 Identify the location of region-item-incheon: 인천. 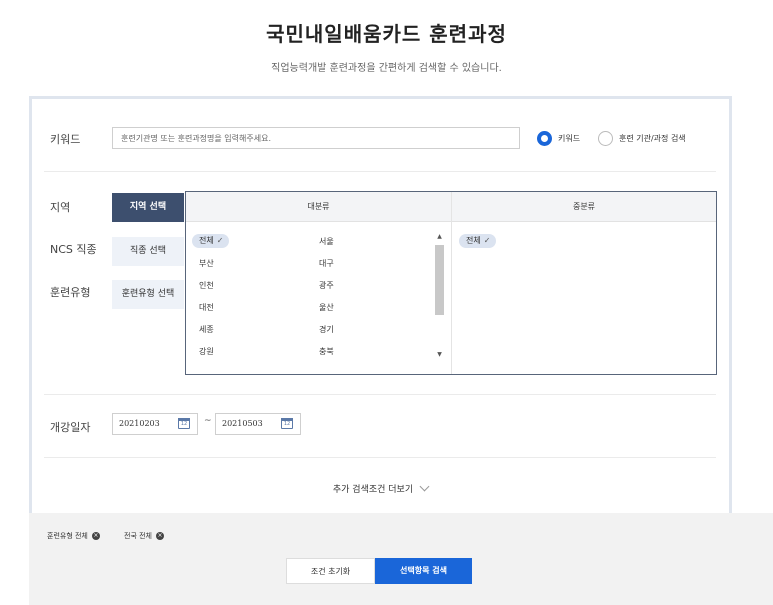
(206, 285).